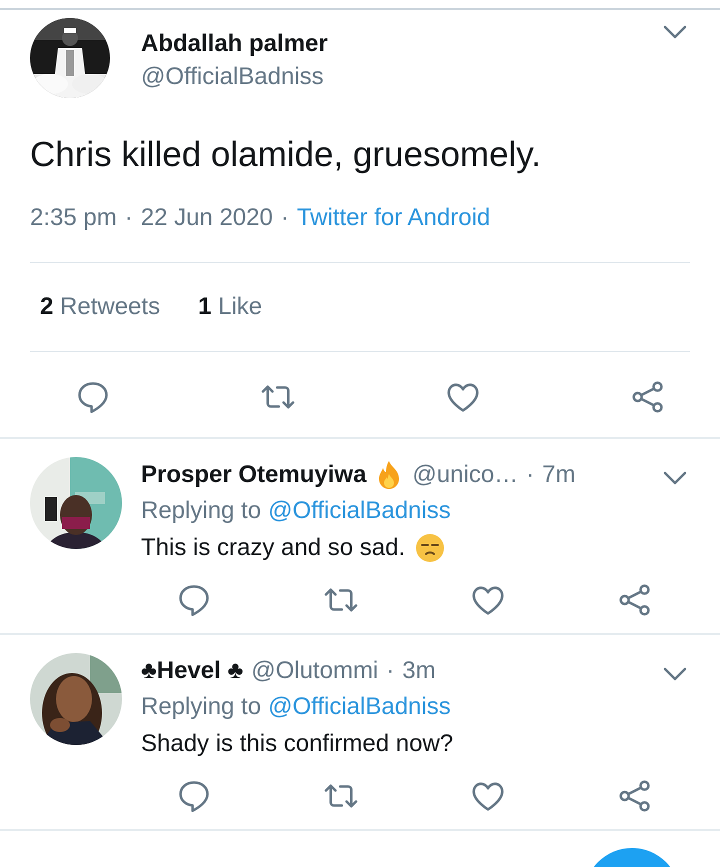 Image resolution: width=720 pixels, height=867 pixels. What do you see at coordinates (253, 475) in the screenshot?
I see `reply-author-name: Prosper Otemuyiwa` at bounding box center [253, 475].